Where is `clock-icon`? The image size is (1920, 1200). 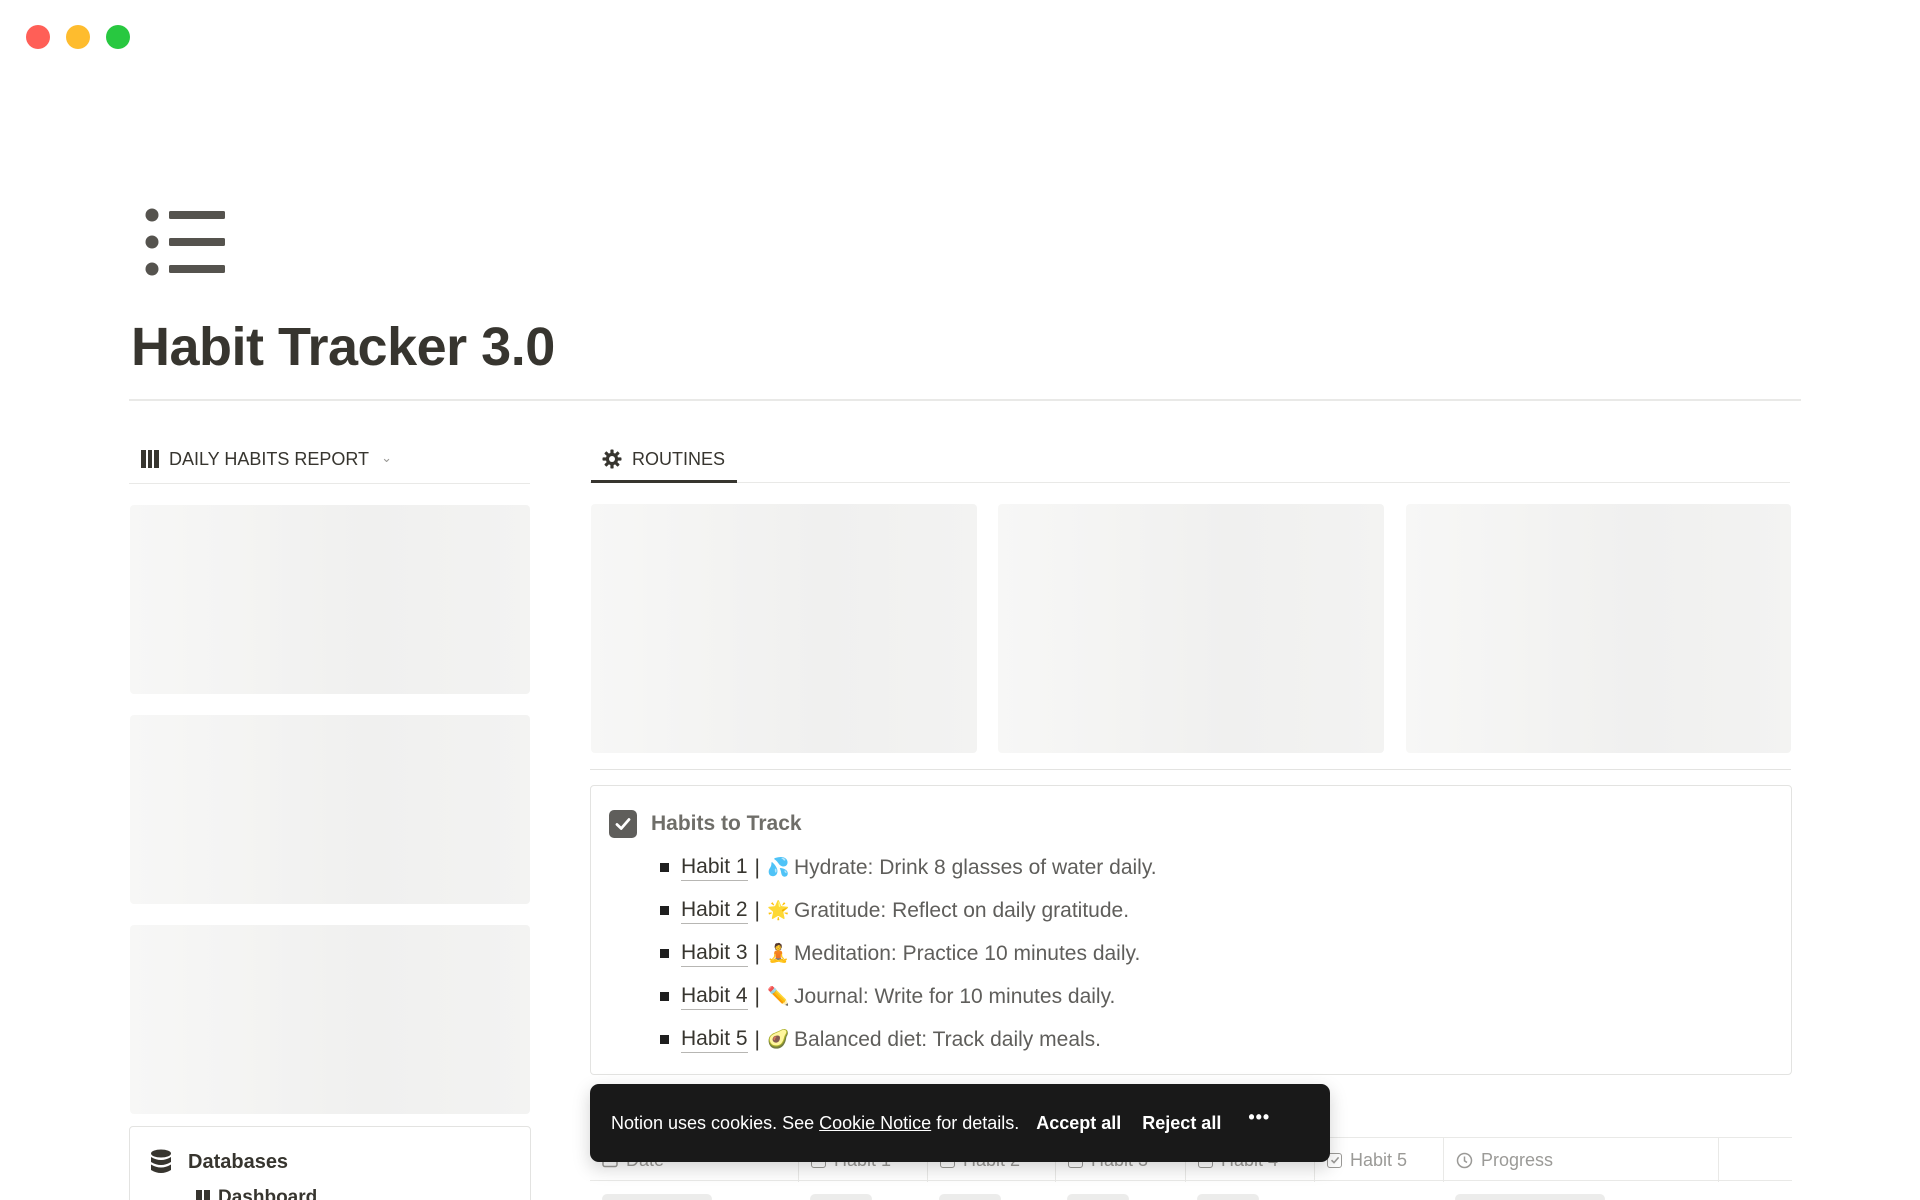 clock-icon is located at coordinates (1464, 1160).